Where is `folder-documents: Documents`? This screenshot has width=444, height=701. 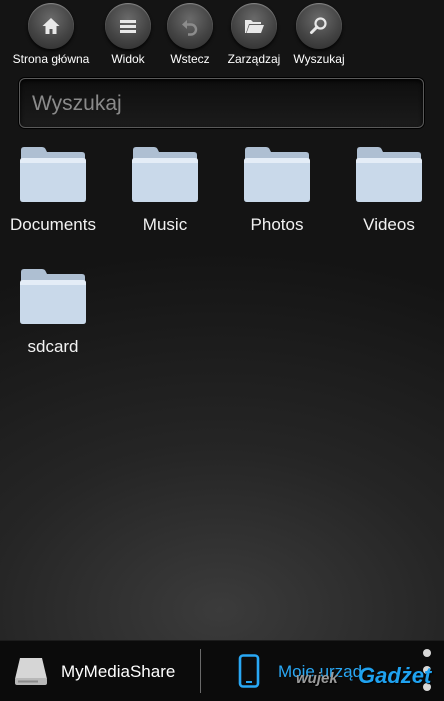
folder-documents: Documents is located at coordinates (54, 190).